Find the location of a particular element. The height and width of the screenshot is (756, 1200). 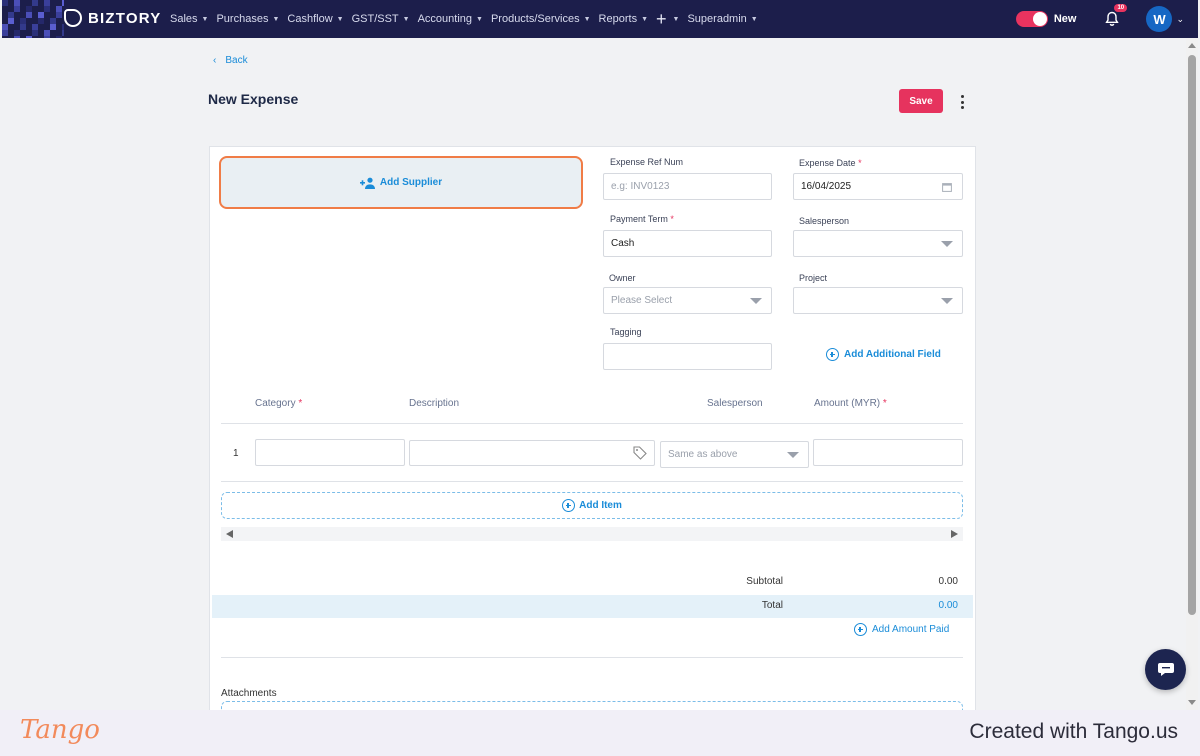

row-number: 1 is located at coordinates (236, 453).